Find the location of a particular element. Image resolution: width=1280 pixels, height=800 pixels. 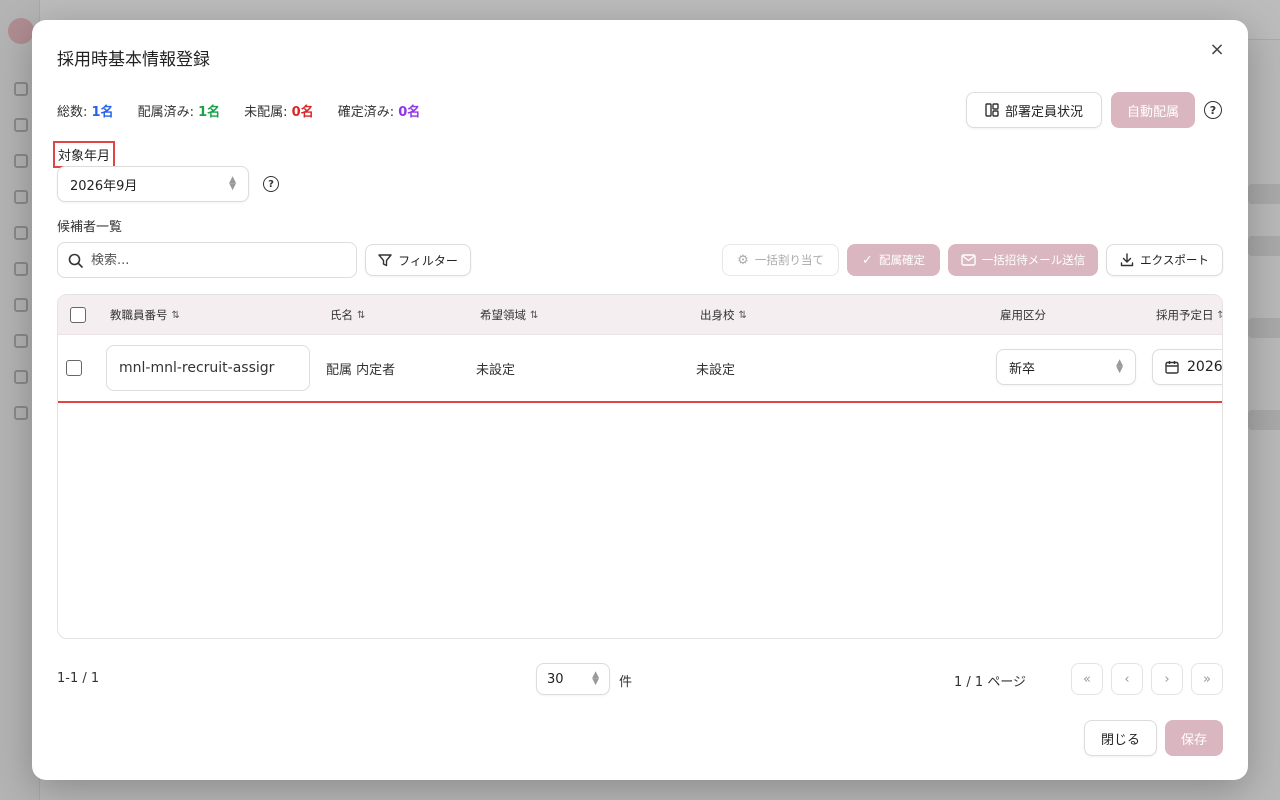

select-all-cell is located at coordinates (78, 315).